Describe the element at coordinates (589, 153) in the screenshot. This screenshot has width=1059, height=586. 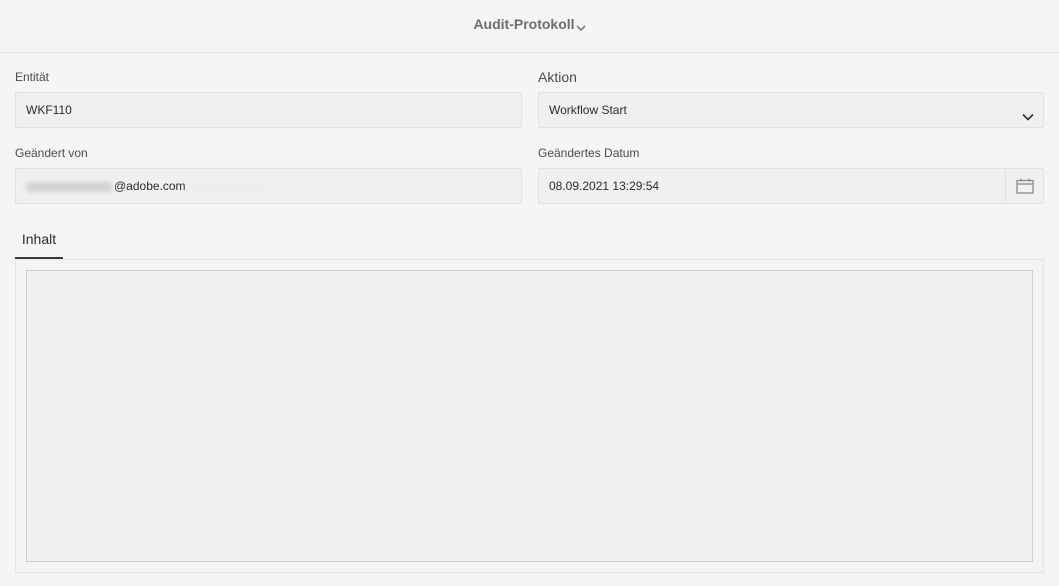
I see `changed-date-label: Geändertes Datum` at that location.